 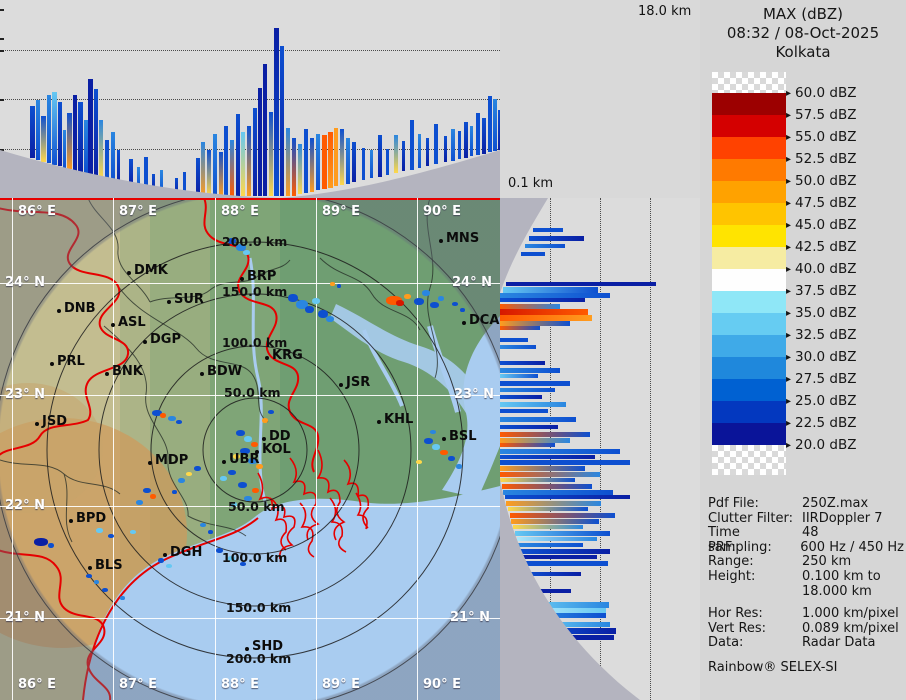 What do you see at coordinates (530, 183) in the screenshot?
I see `height-min-label: 0.1 km` at bounding box center [530, 183].